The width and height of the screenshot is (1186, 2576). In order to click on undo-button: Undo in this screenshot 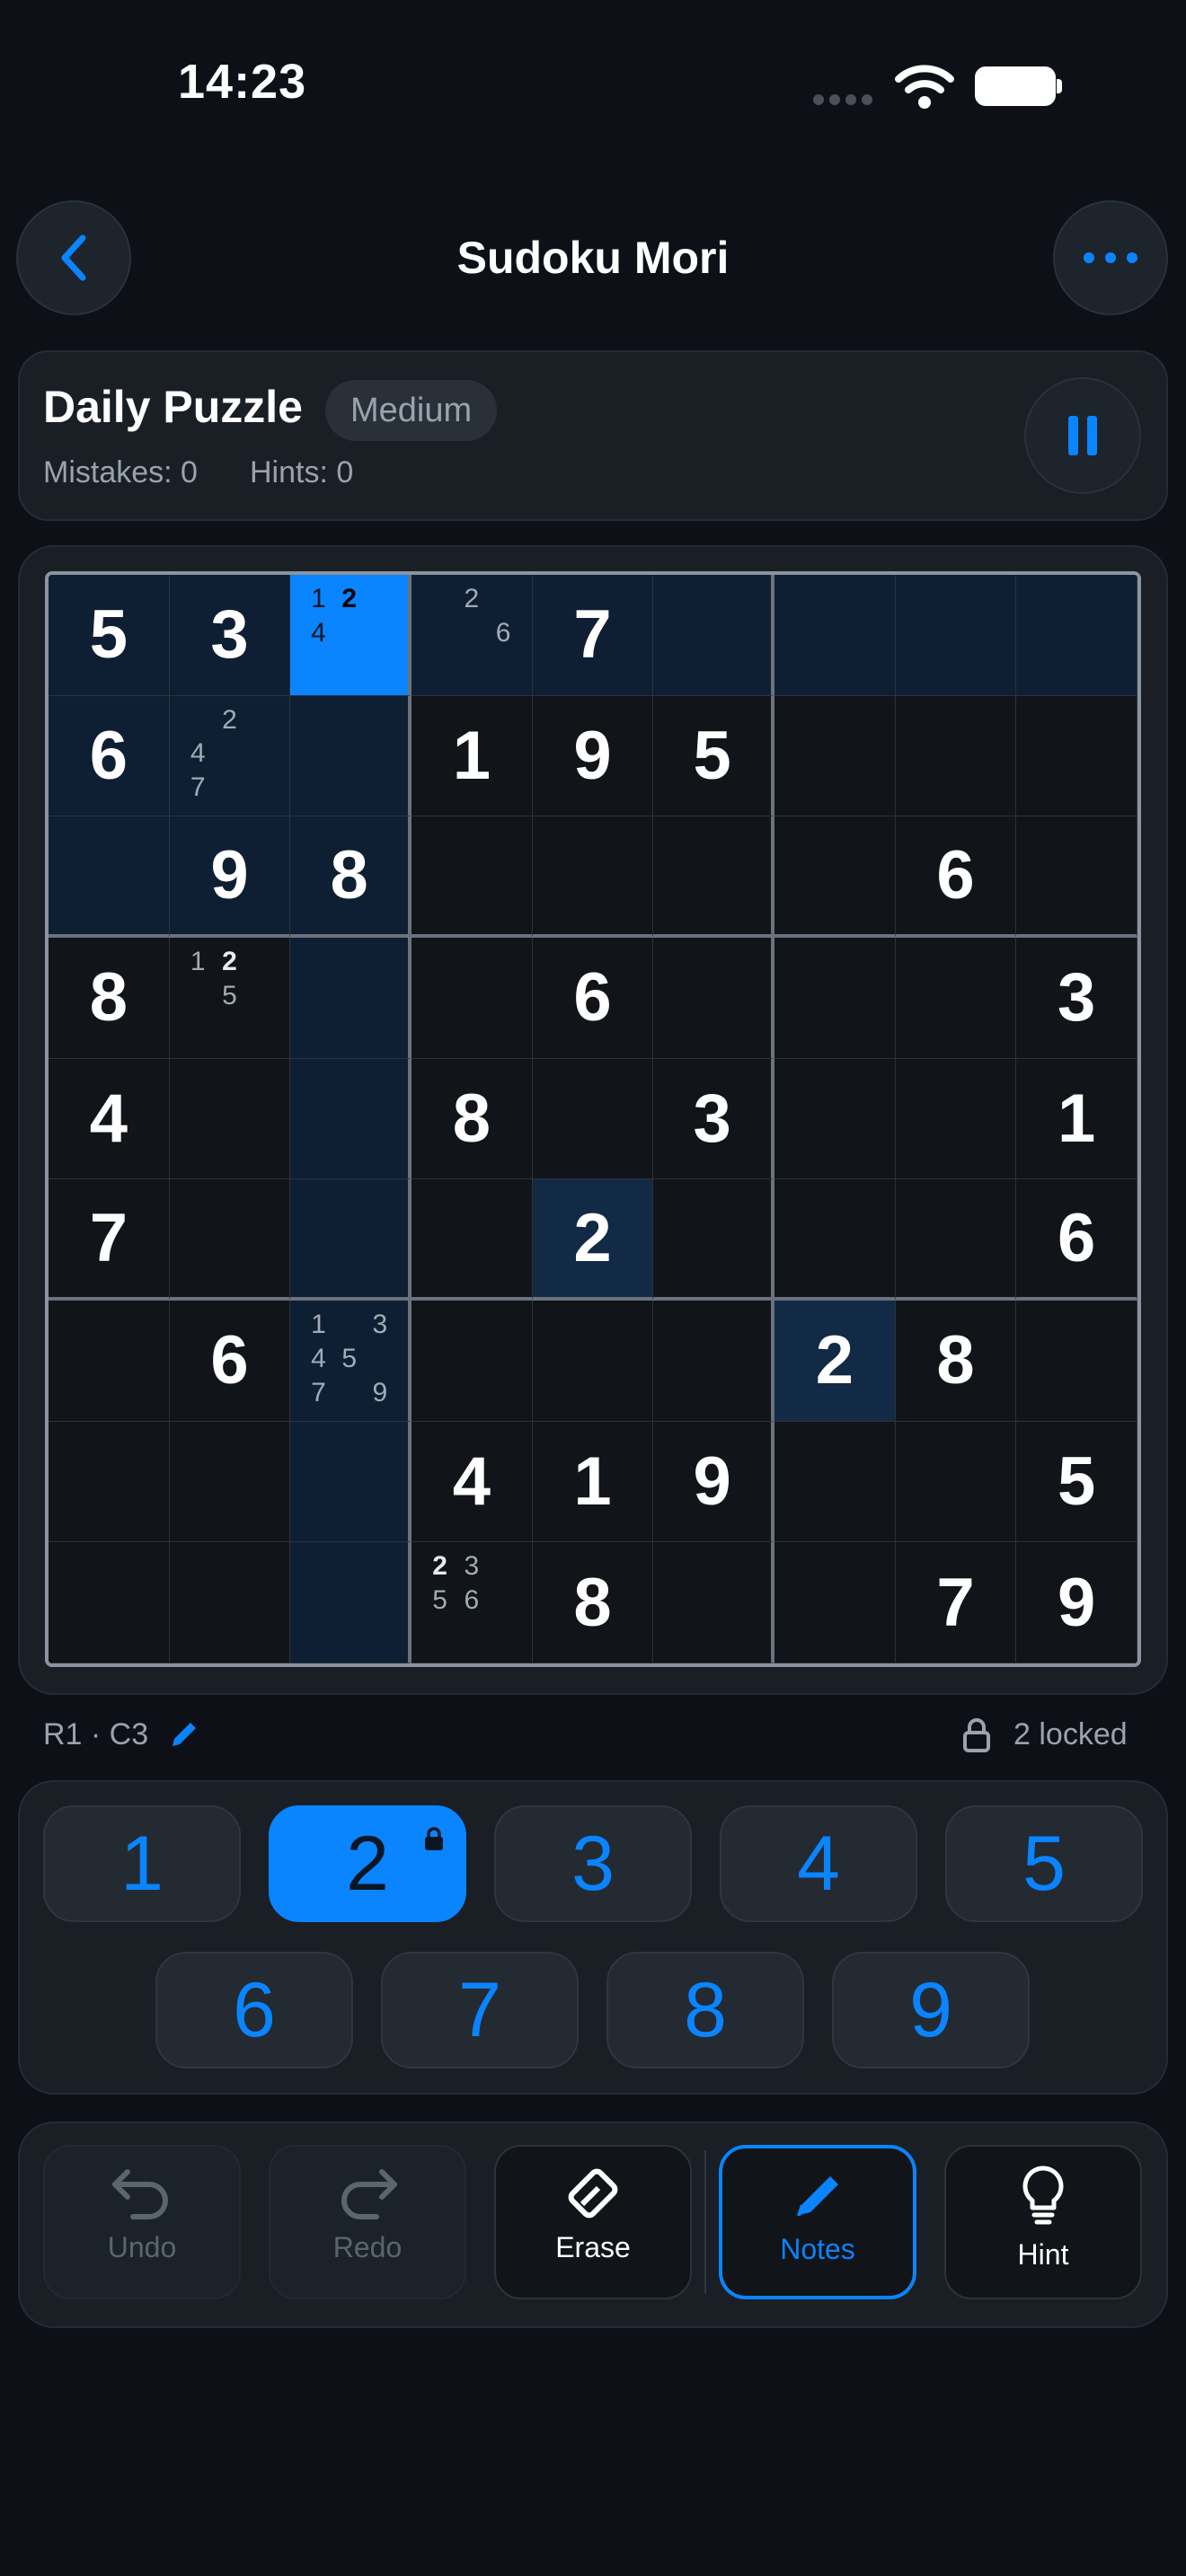, I will do `click(142, 2222)`.